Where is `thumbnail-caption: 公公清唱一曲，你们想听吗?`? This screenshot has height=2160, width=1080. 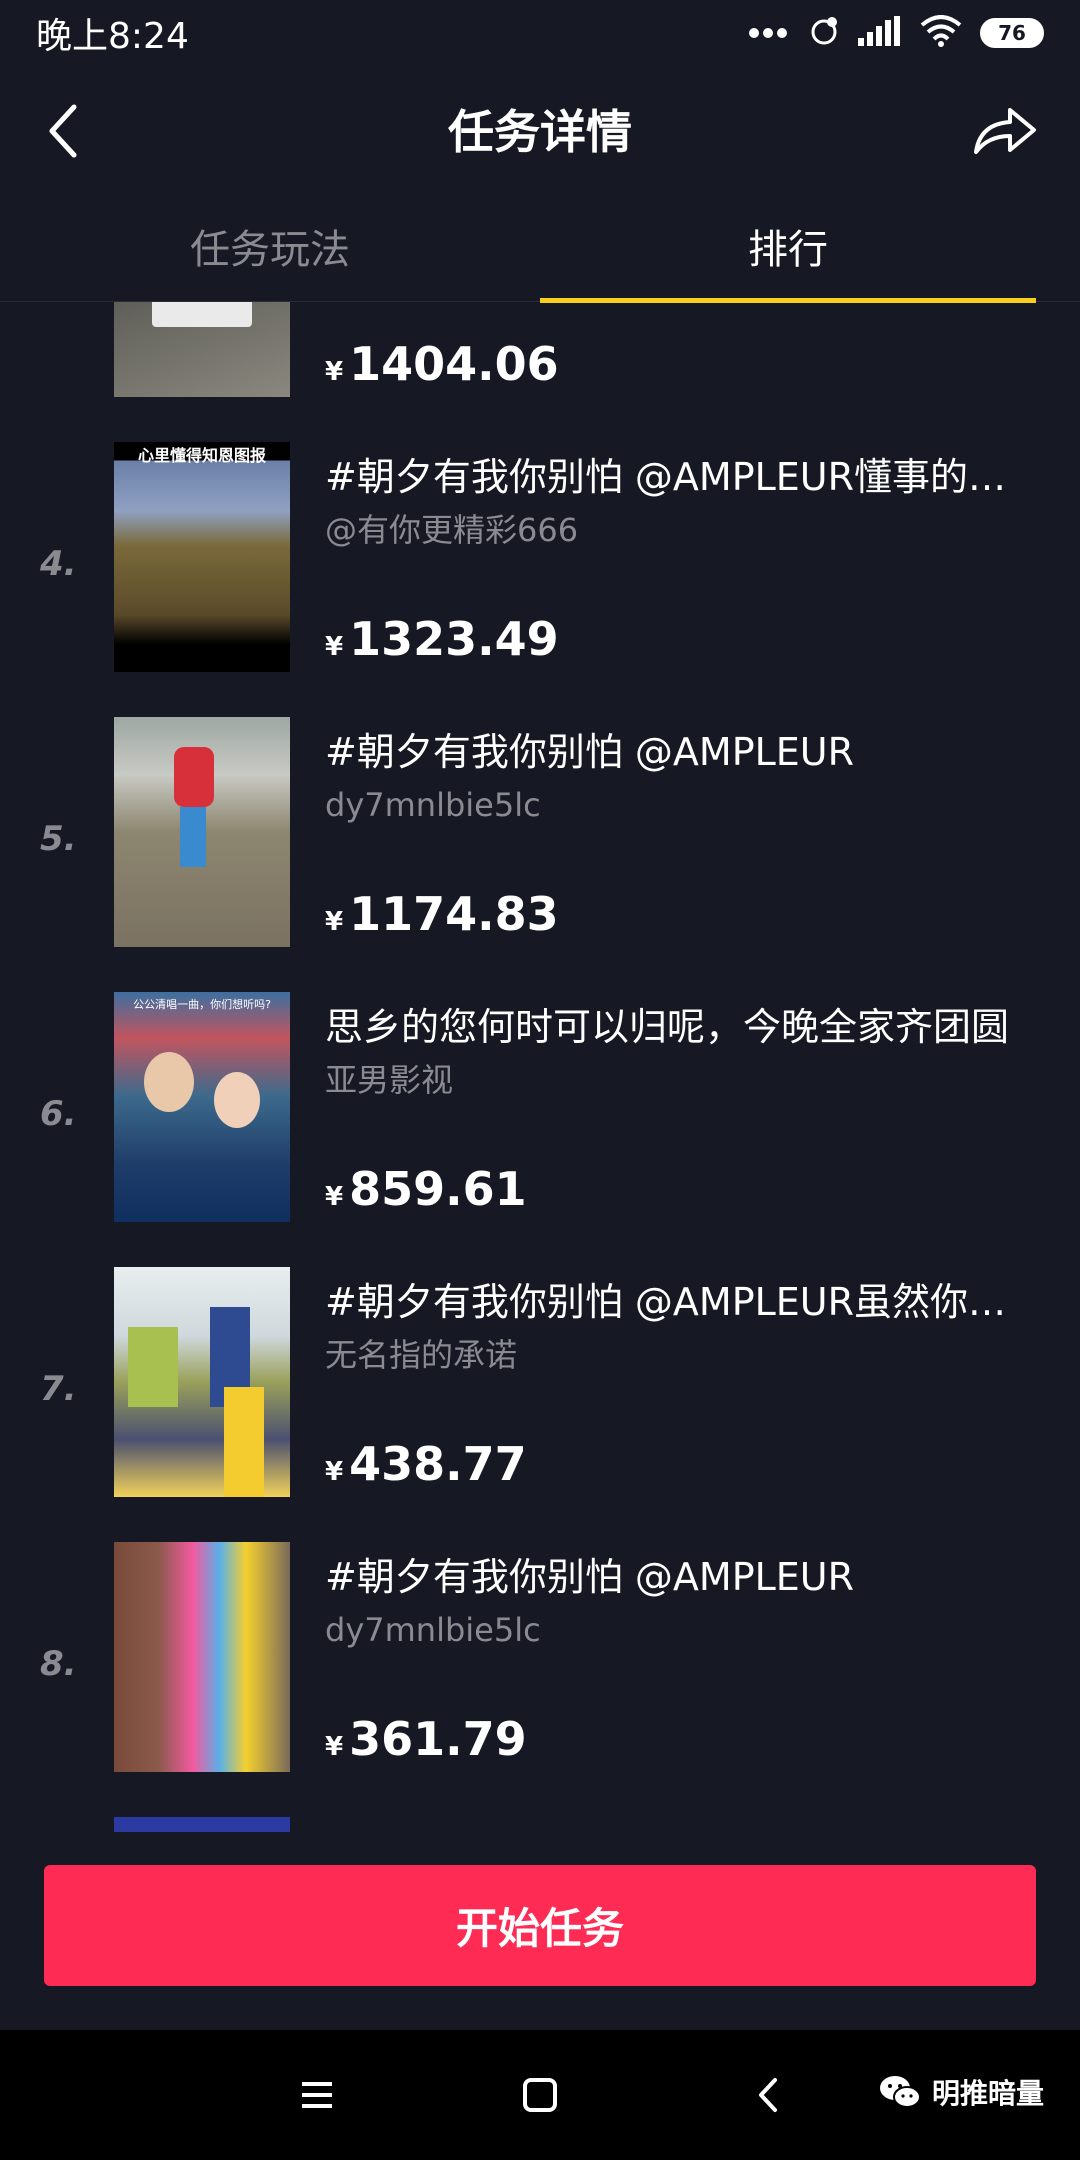
thumbnail-caption: 公公清唱一曲，你们想听吗? is located at coordinates (202, 1004).